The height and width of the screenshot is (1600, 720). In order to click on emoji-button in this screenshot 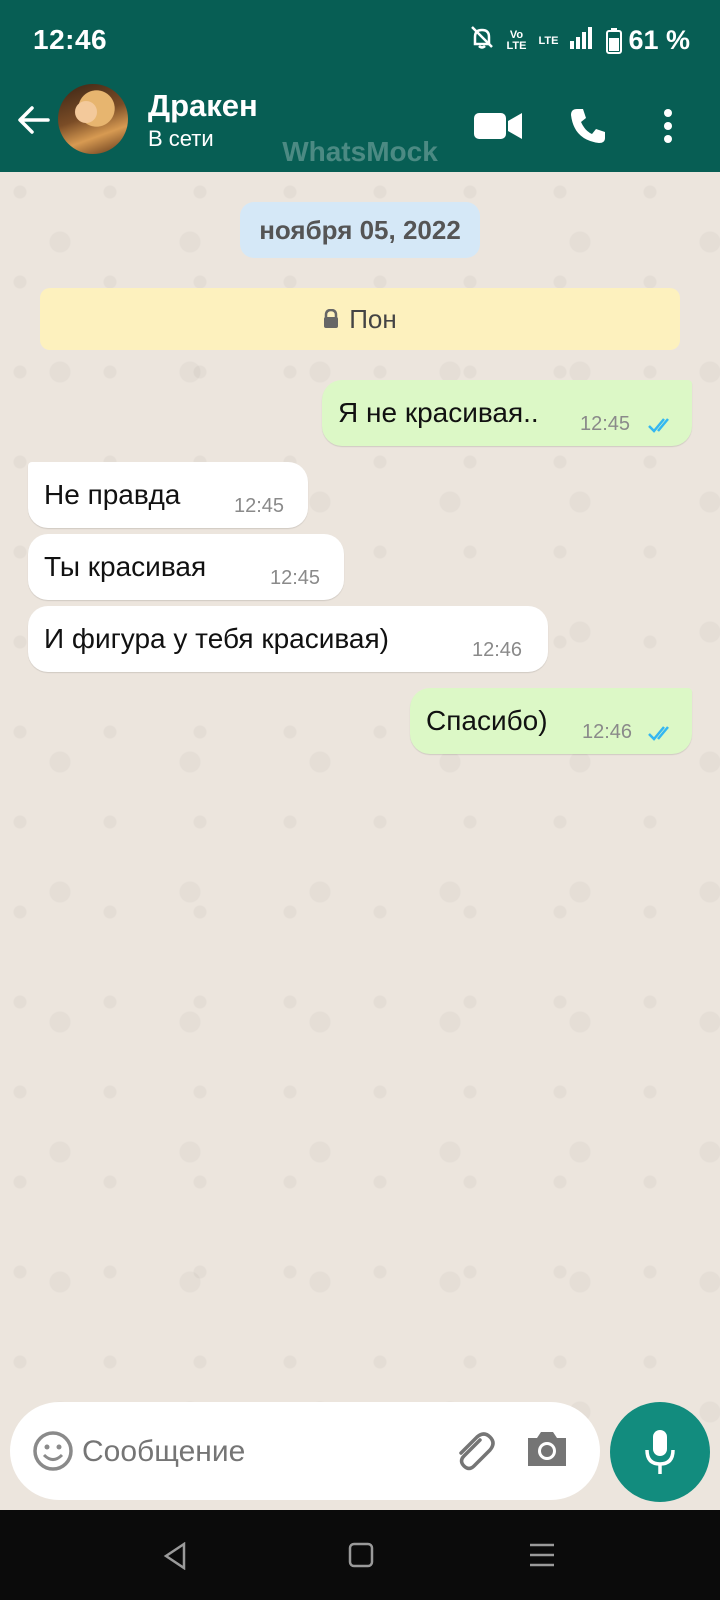, I will do `click(53, 1453)`.